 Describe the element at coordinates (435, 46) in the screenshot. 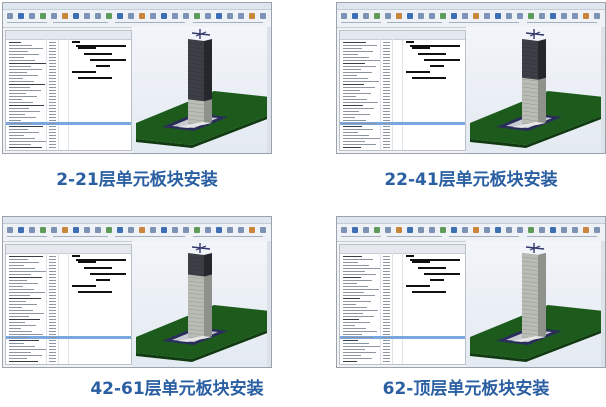

I see `gantt-summary-bar` at that location.